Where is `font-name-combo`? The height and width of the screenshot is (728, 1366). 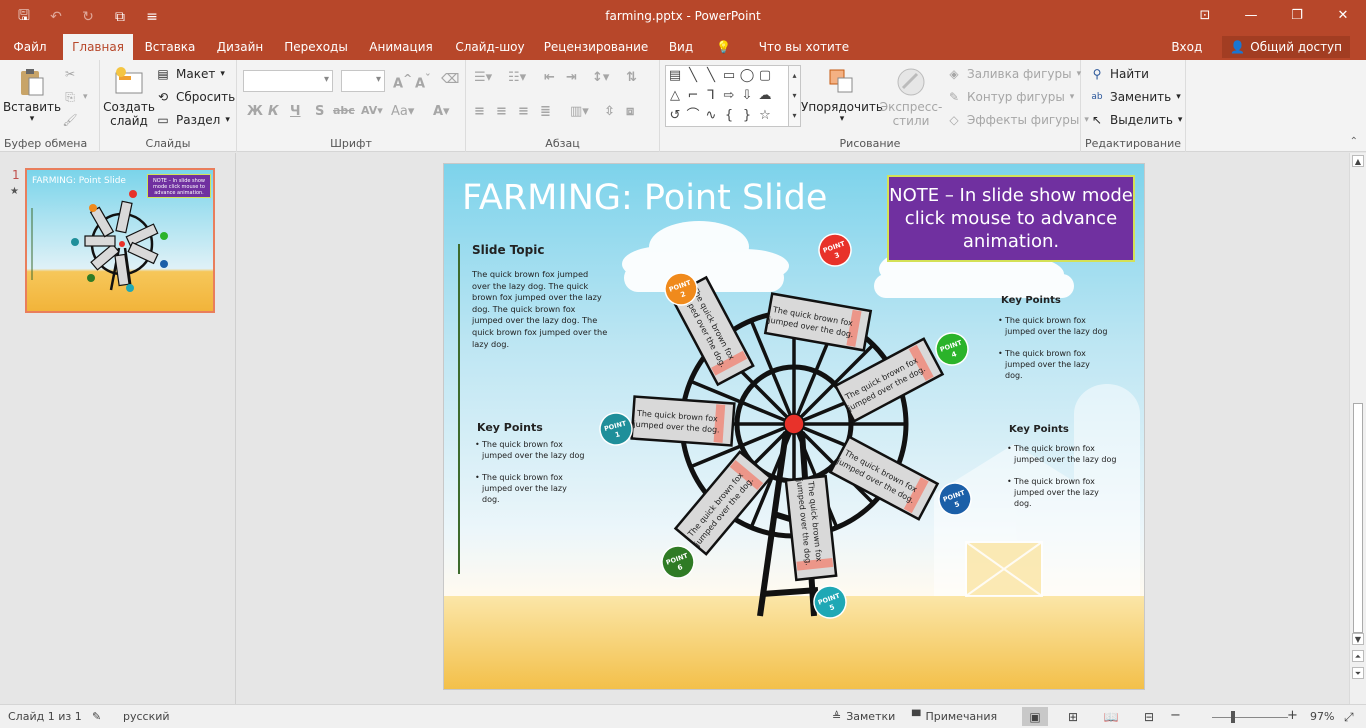
font-name-combo is located at coordinates (288, 81).